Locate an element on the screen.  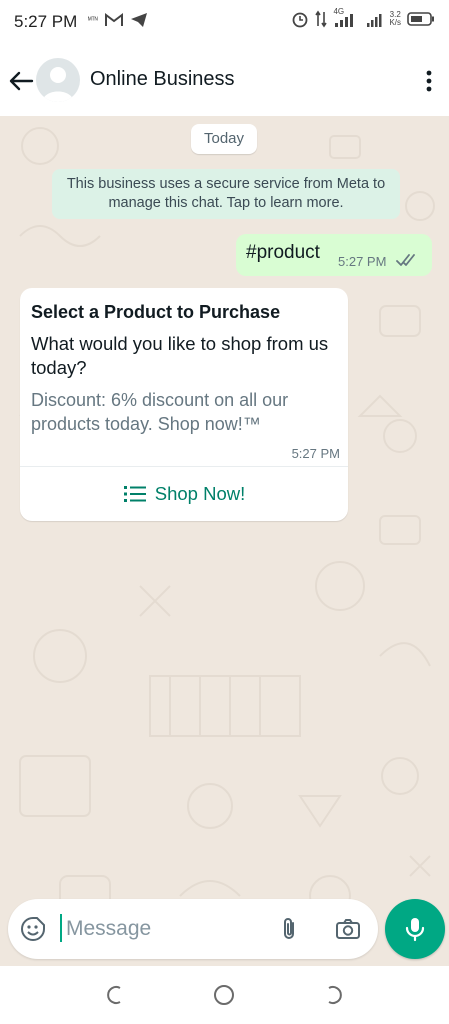
outgoing-message: #product 5:27 PM is located at coordinates (334, 255).